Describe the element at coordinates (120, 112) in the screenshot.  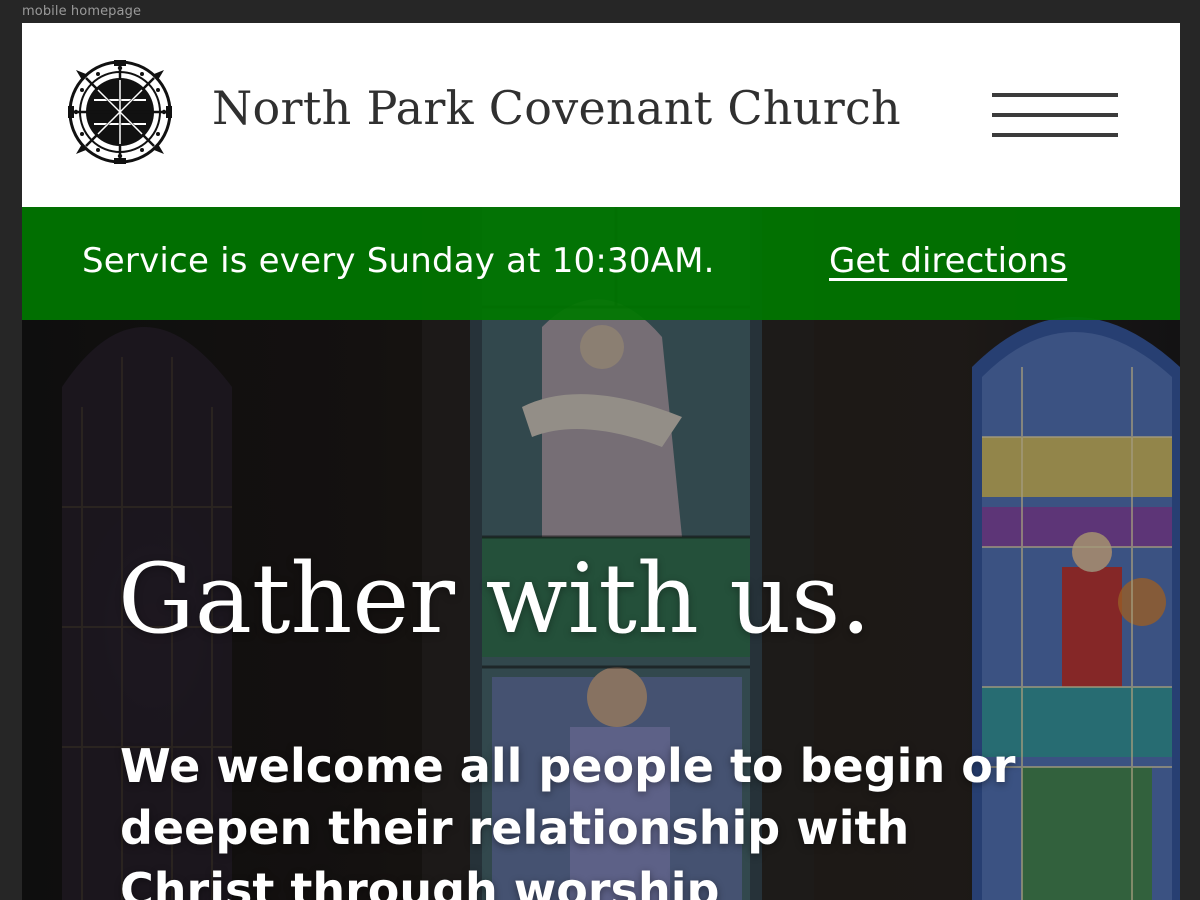
I see `church-logo-icon` at that location.